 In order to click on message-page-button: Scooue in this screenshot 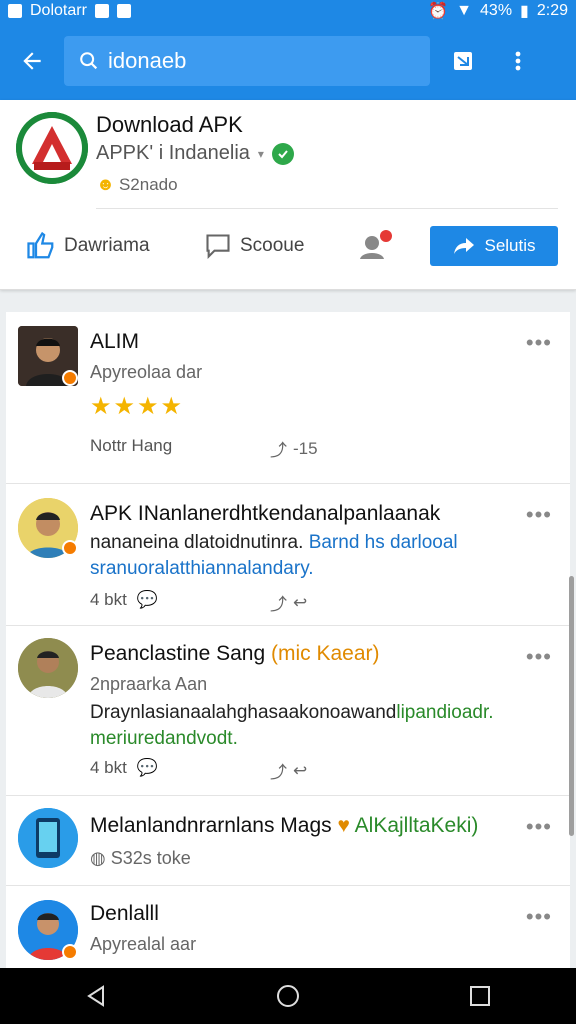, I will do `click(254, 246)`.